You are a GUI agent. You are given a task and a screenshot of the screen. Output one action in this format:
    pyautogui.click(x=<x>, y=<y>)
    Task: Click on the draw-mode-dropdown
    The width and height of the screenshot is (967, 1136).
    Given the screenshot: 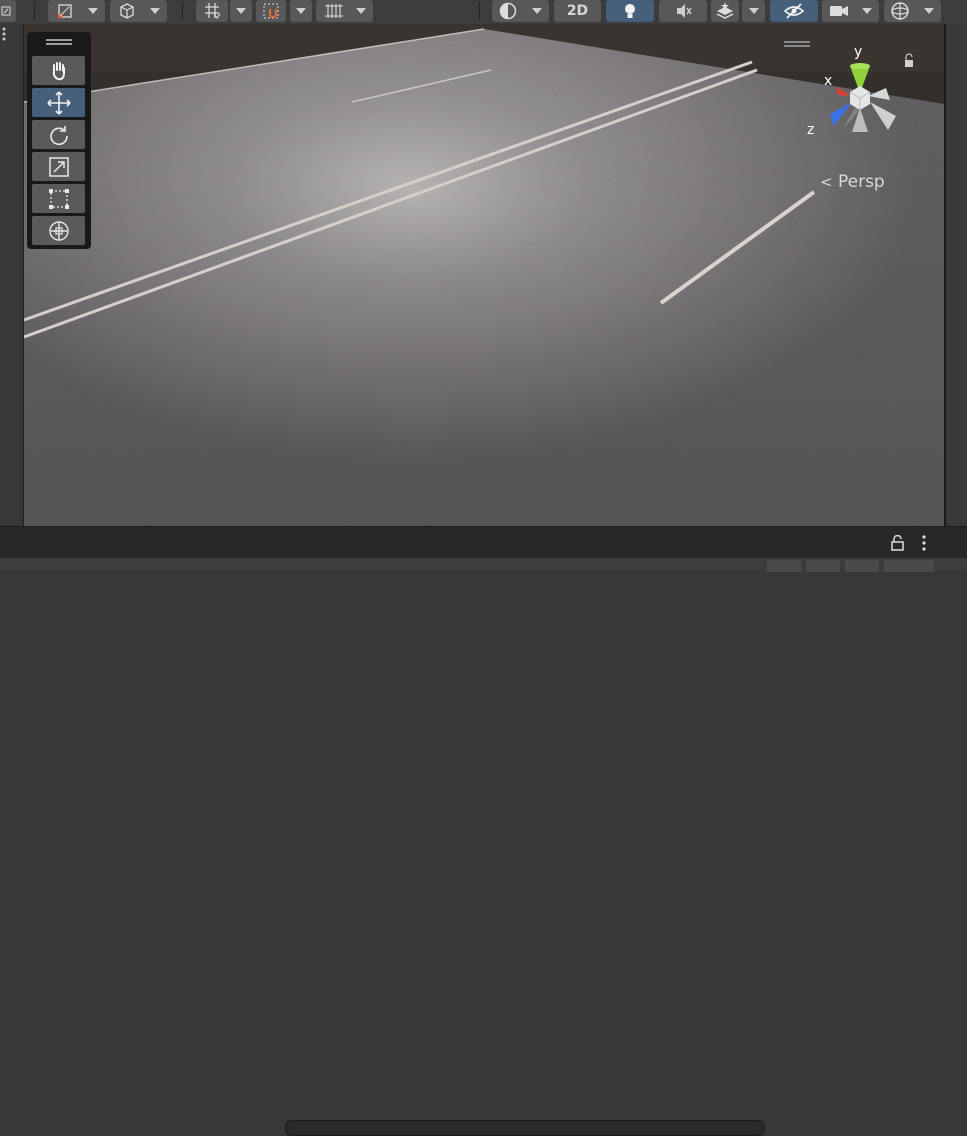 What is the action you would take?
    pyautogui.click(x=520, y=11)
    